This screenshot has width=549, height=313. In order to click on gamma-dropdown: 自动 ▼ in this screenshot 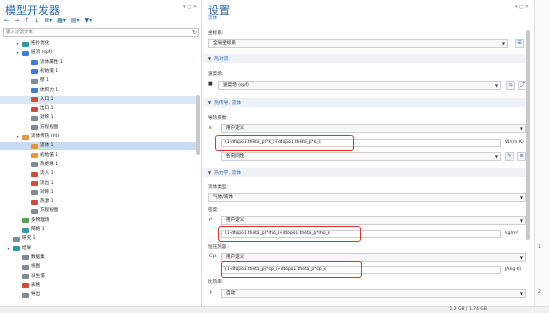, I will do `click(373, 293)`.